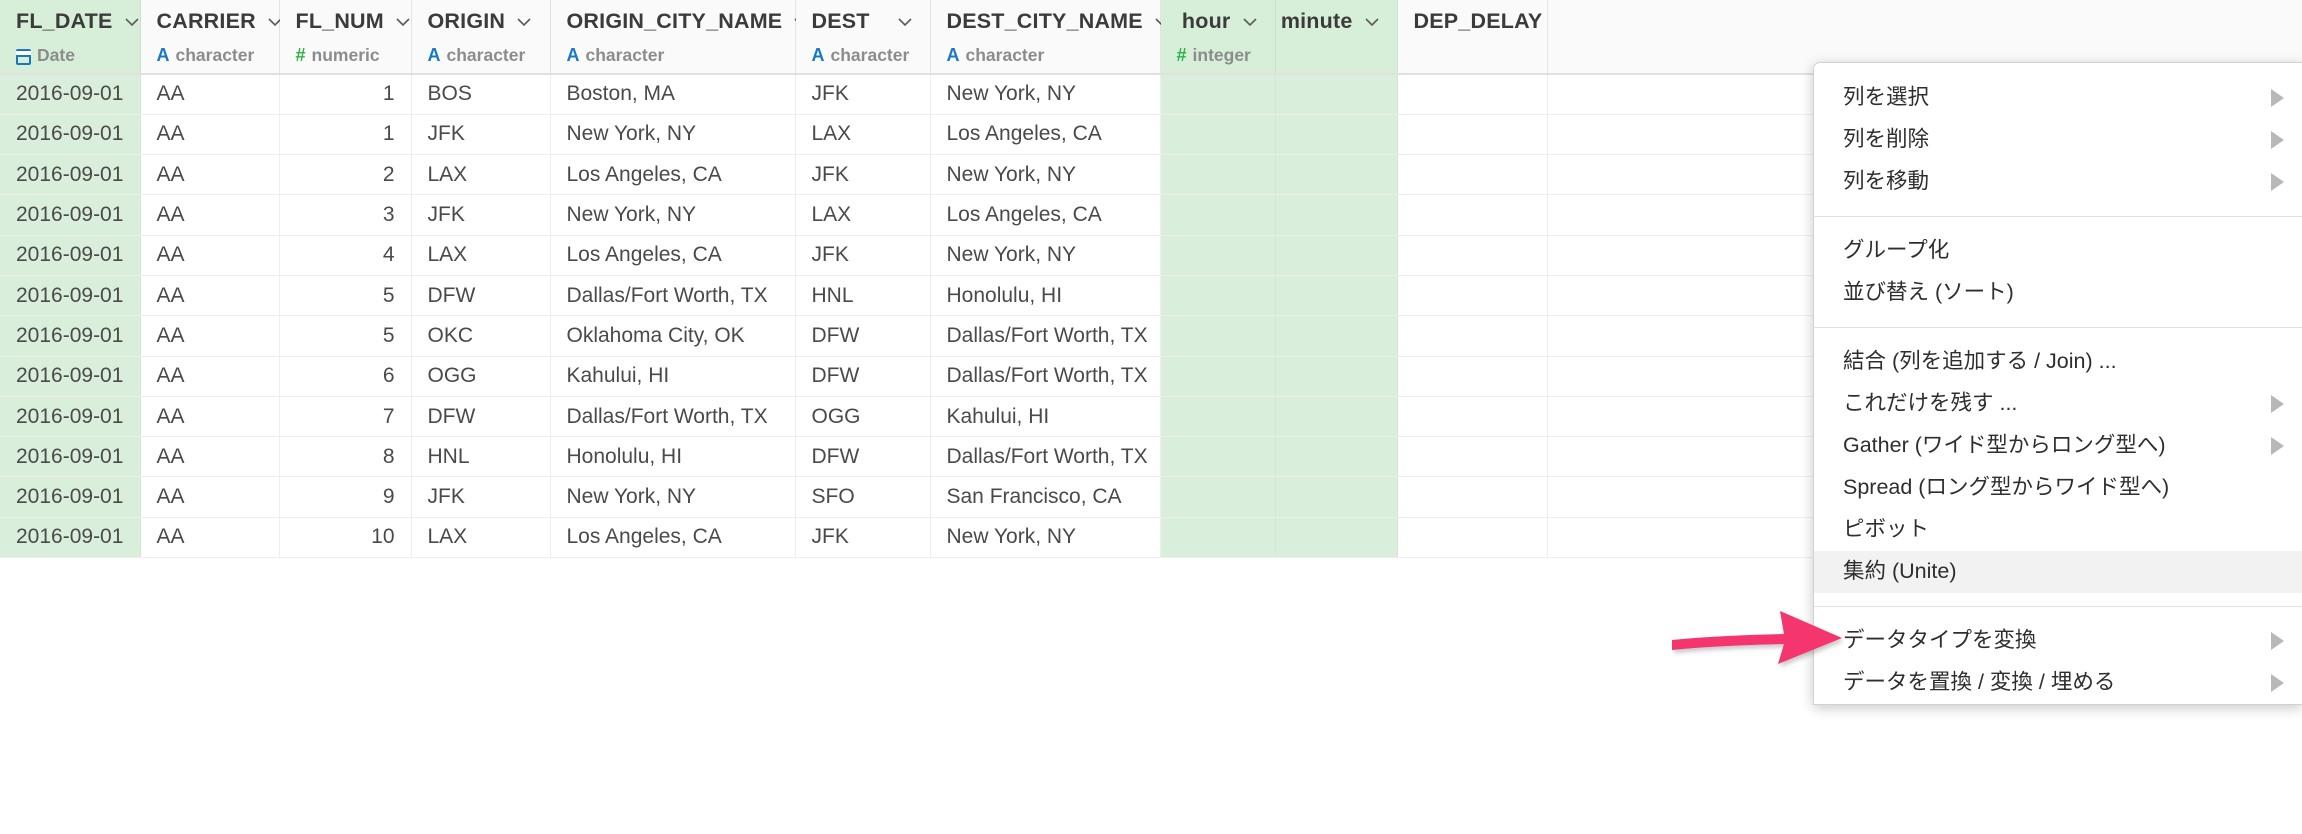 This screenshot has height=834, width=2302. Describe the element at coordinates (1045, 175) in the screenshot. I see `cell-dest-city-name: New York, NY` at that location.